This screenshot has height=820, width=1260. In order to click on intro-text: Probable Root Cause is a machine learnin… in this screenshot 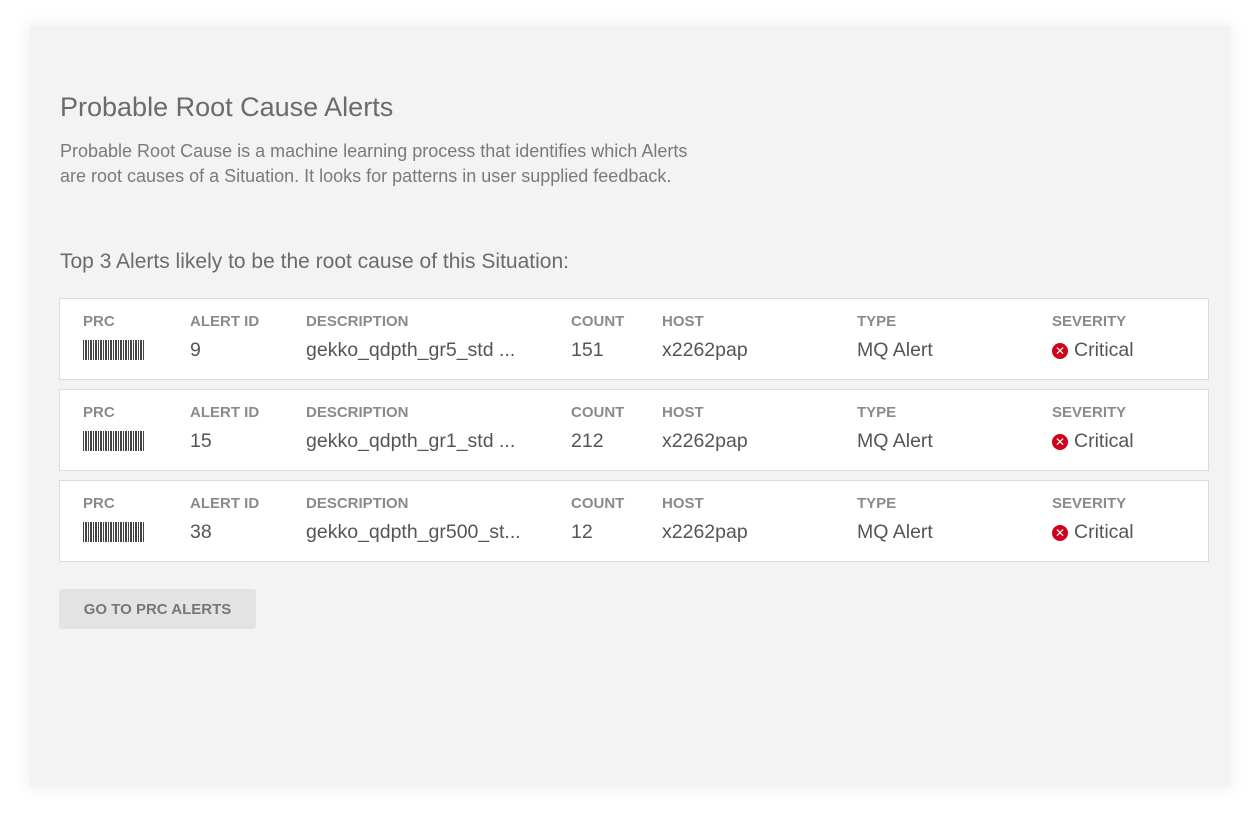, I will do `click(374, 163)`.